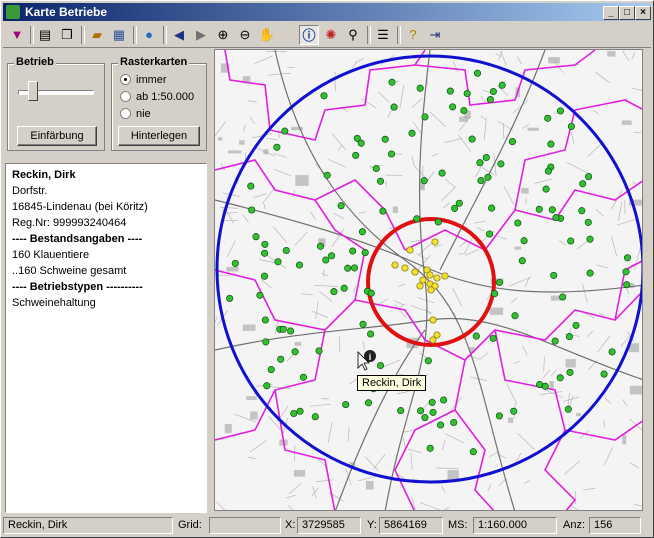  Describe the element at coordinates (435, 35) in the screenshot. I see `exit-icon: ⇥` at that location.